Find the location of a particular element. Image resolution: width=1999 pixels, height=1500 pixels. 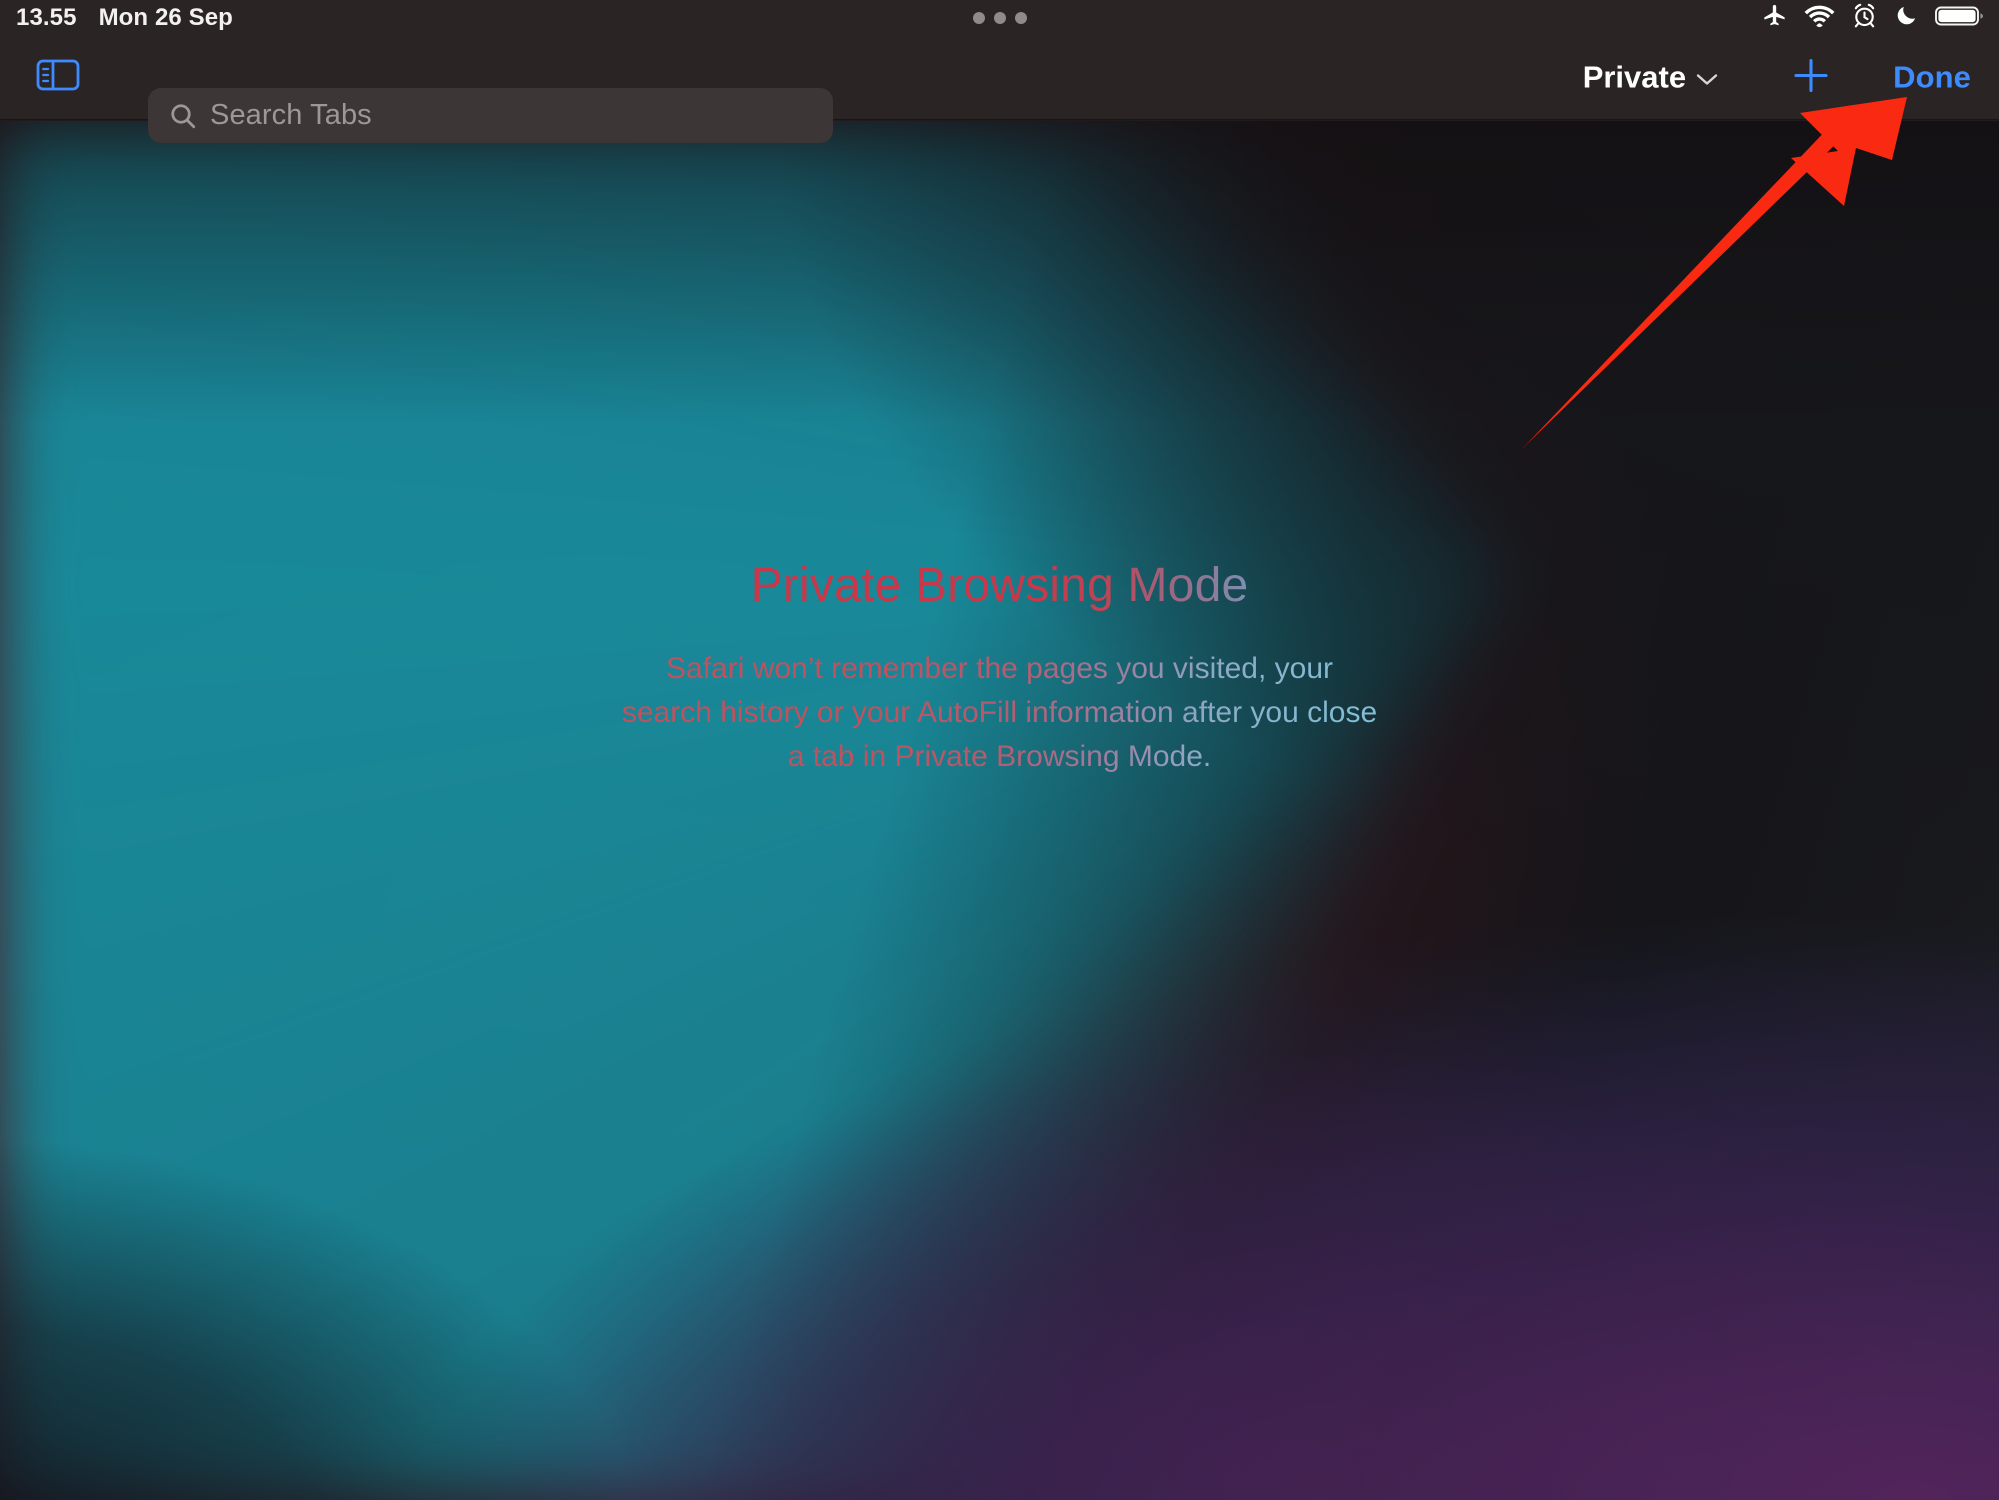

status-bar-left: 13.55 Mon 26 Sep is located at coordinates (116, 18).